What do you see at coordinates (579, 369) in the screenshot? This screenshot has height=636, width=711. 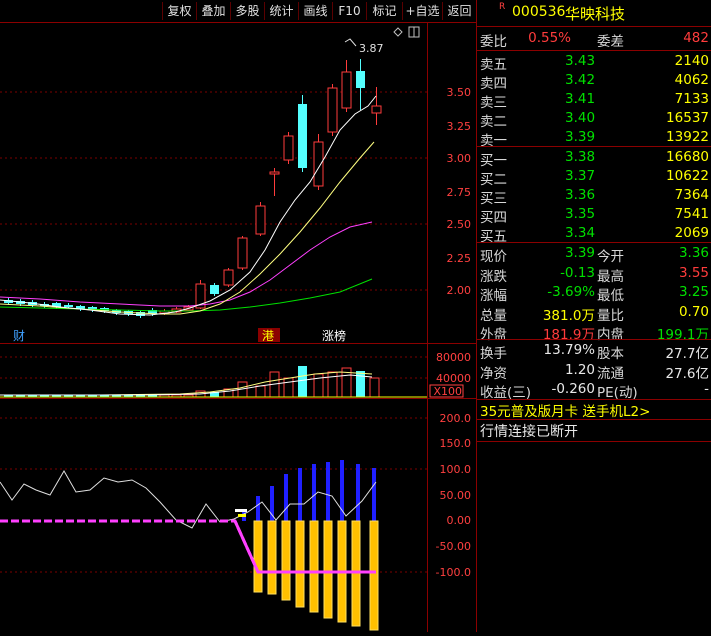 I see `fund-value: 1.20` at bounding box center [579, 369].